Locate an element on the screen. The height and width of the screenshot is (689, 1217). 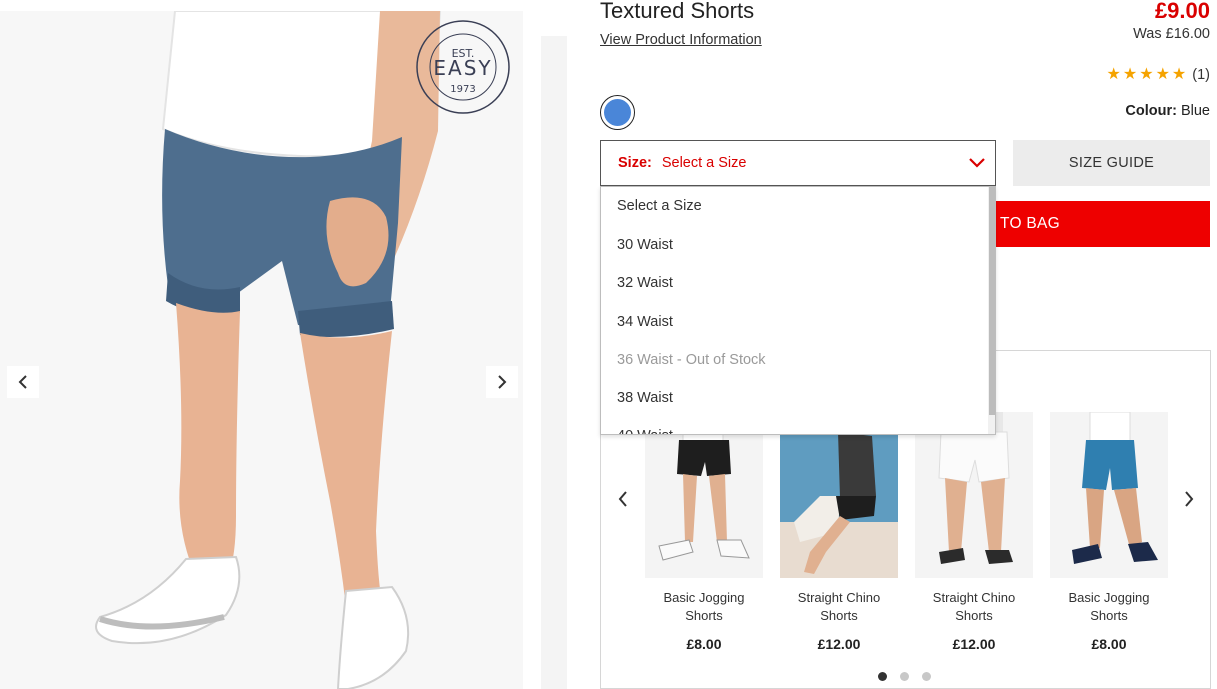
product-title: Textured Shorts is located at coordinates (677, 11).